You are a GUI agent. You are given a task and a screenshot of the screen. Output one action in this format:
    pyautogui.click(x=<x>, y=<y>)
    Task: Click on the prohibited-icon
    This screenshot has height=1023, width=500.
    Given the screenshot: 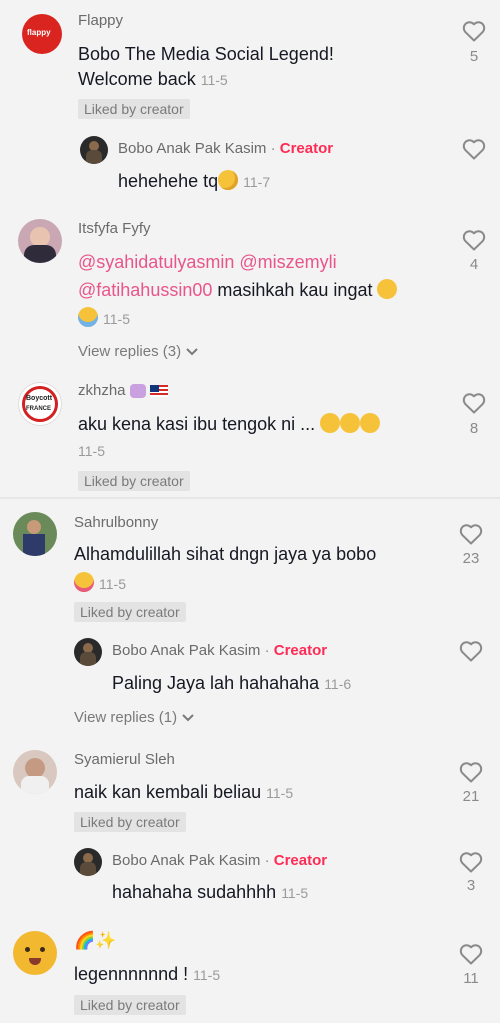 What is the action you would take?
    pyautogui.click(x=40, y=404)
    